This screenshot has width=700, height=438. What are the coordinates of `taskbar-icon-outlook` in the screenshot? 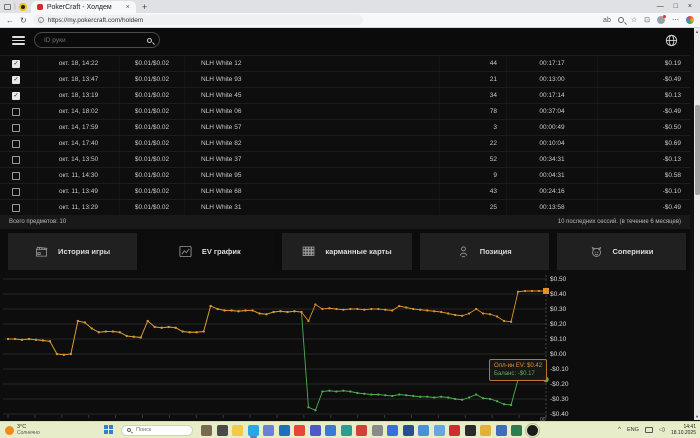 It's located at (284, 430).